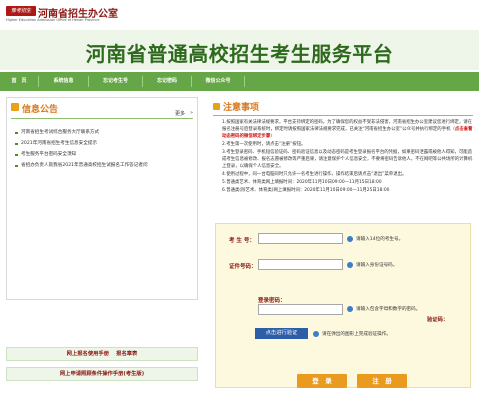 The height and width of the screenshot is (400, 479). What do you see at coordinates (300, 264) in the screenshot?
I see `id-number-input` at bounding box center [300, 264].